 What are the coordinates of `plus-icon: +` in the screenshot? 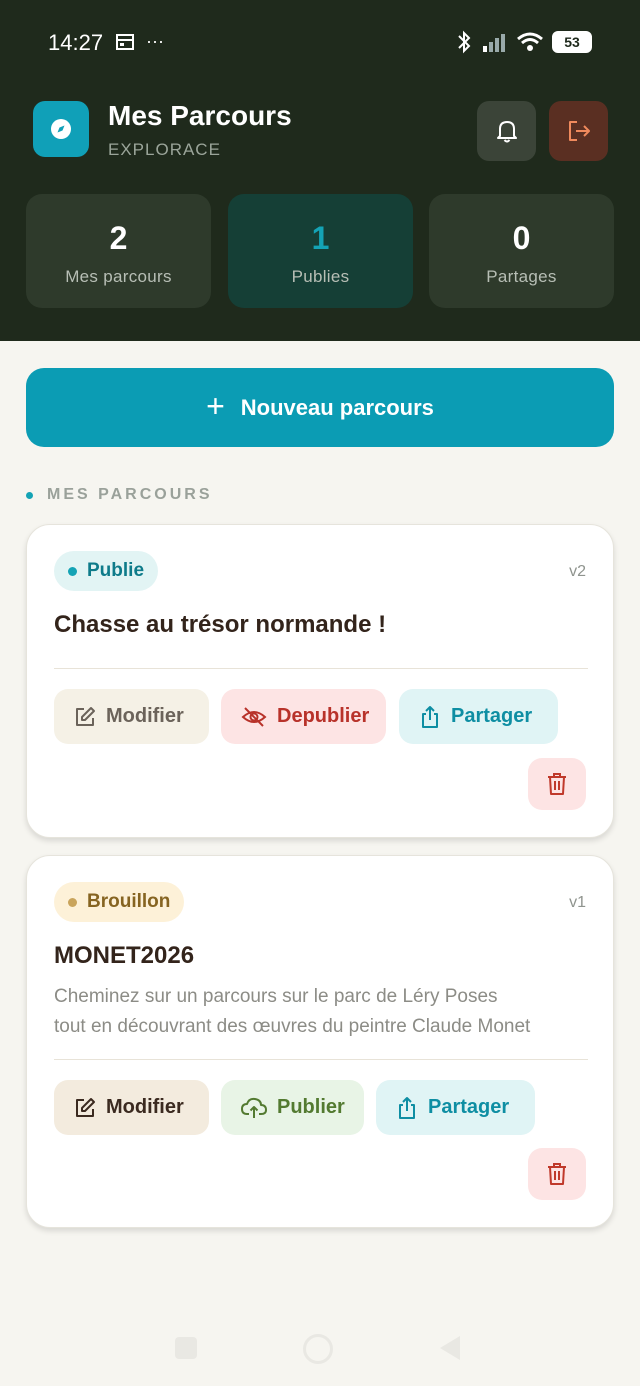 It's located at (215, 405).